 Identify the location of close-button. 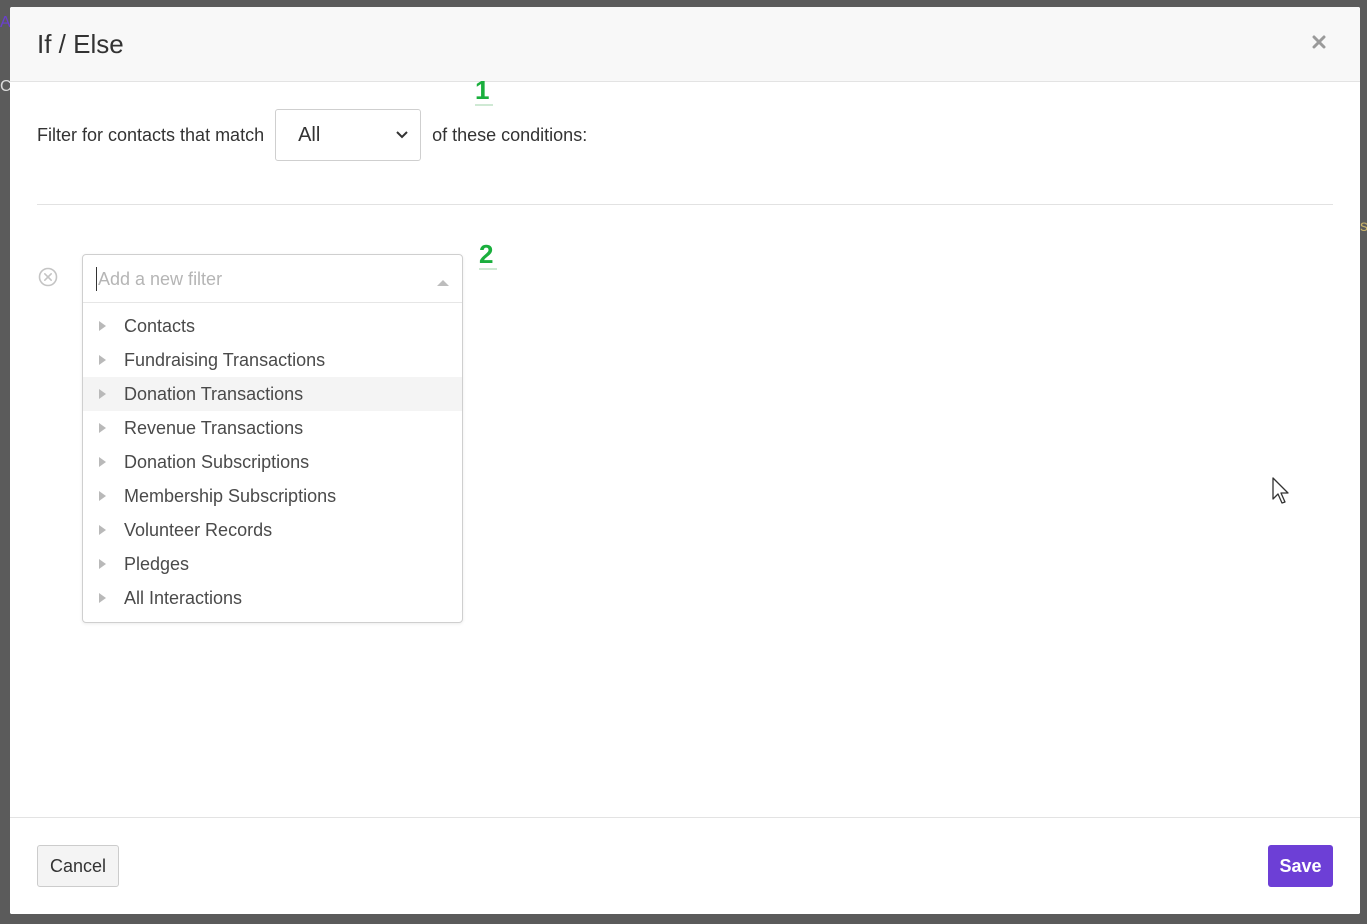
(1319, 42).